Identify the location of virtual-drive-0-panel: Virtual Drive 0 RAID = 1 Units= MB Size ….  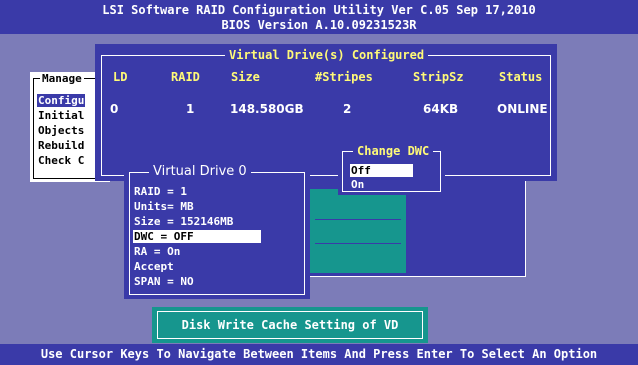
(217, 231).